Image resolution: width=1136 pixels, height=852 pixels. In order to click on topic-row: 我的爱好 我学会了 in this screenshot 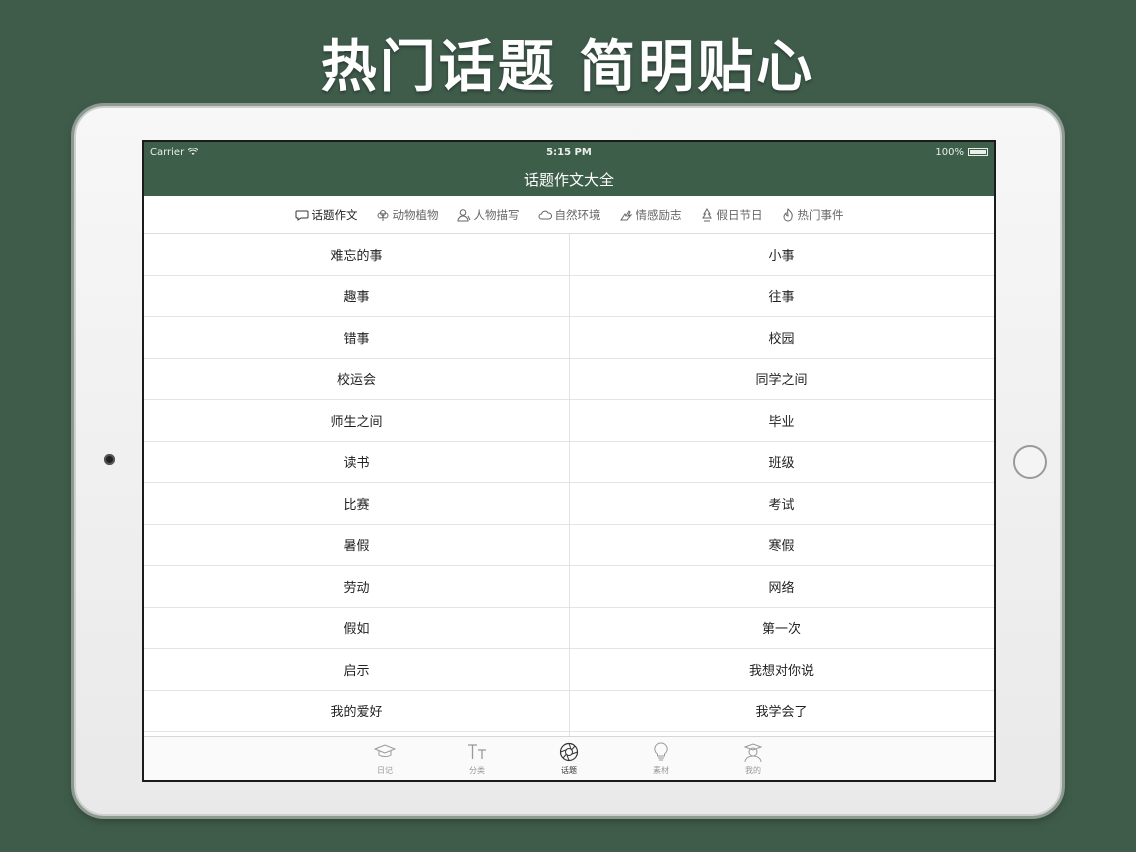, I will do `click(569, 711)`.